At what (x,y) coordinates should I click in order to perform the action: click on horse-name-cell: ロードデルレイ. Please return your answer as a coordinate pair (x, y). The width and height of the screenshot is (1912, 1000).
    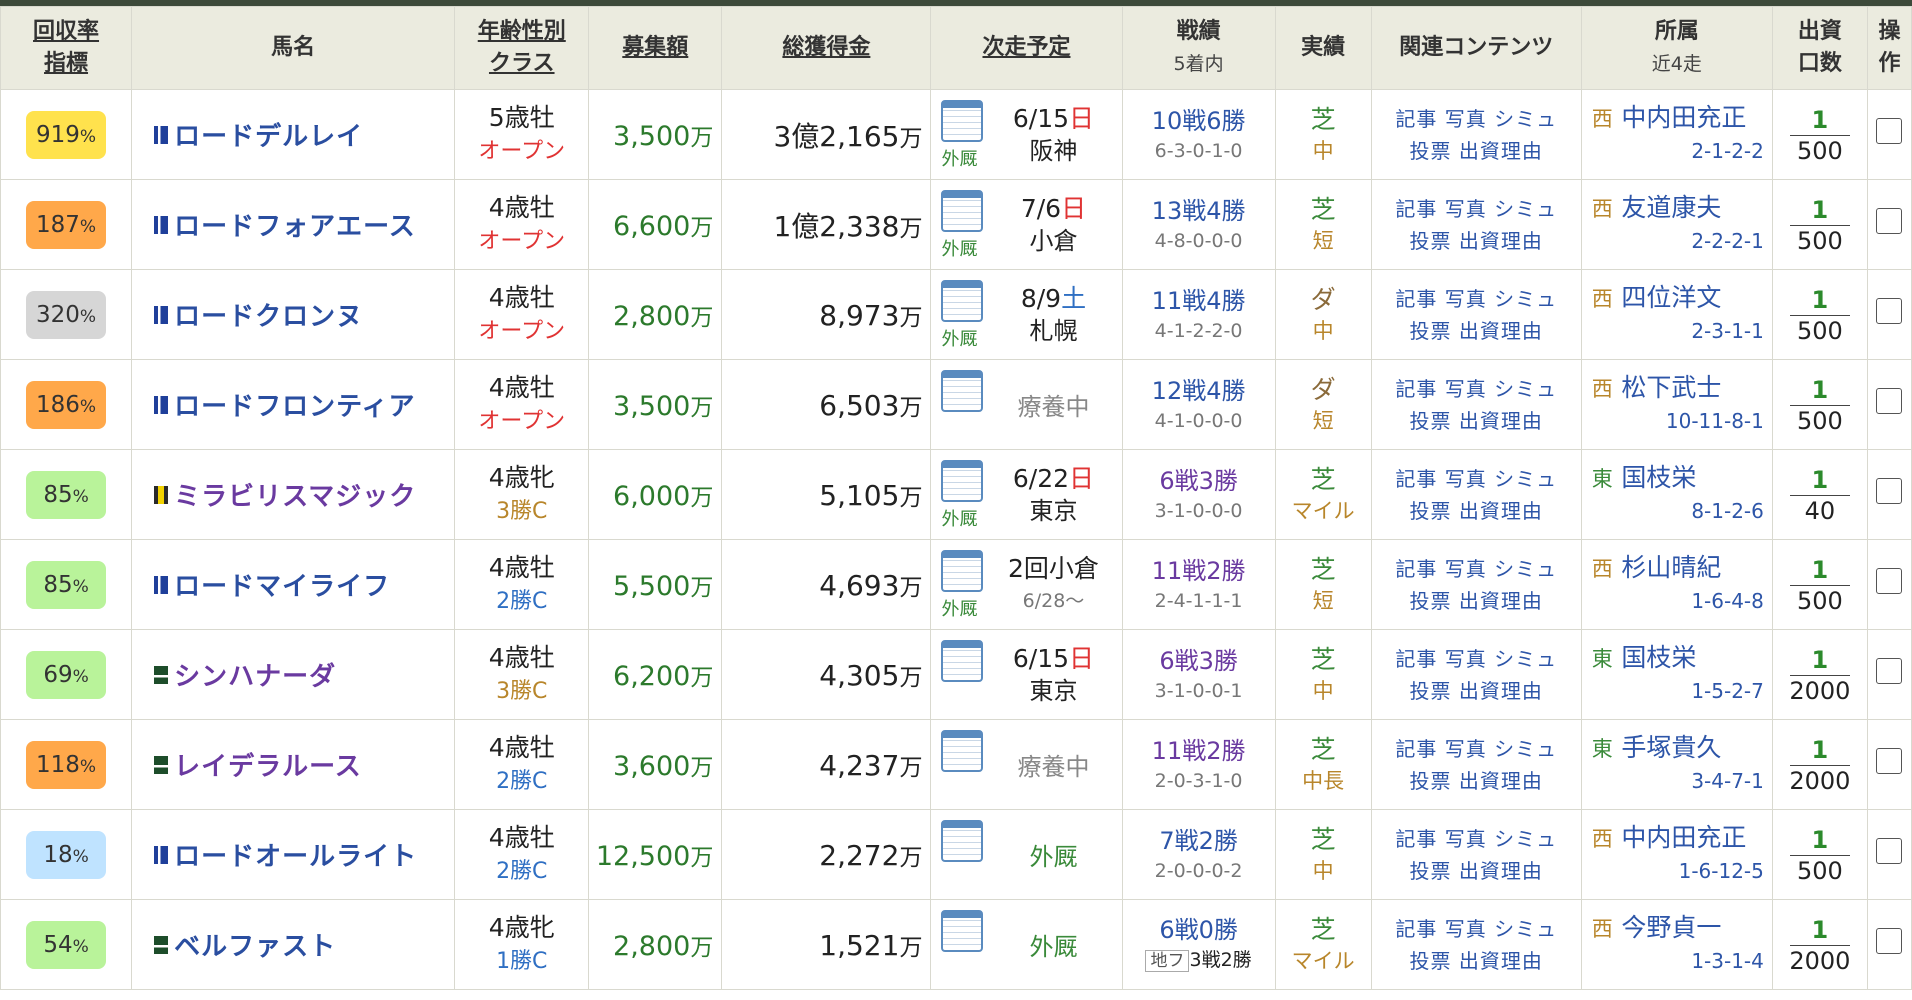
    Looking at the image, I should click on (293, 134).